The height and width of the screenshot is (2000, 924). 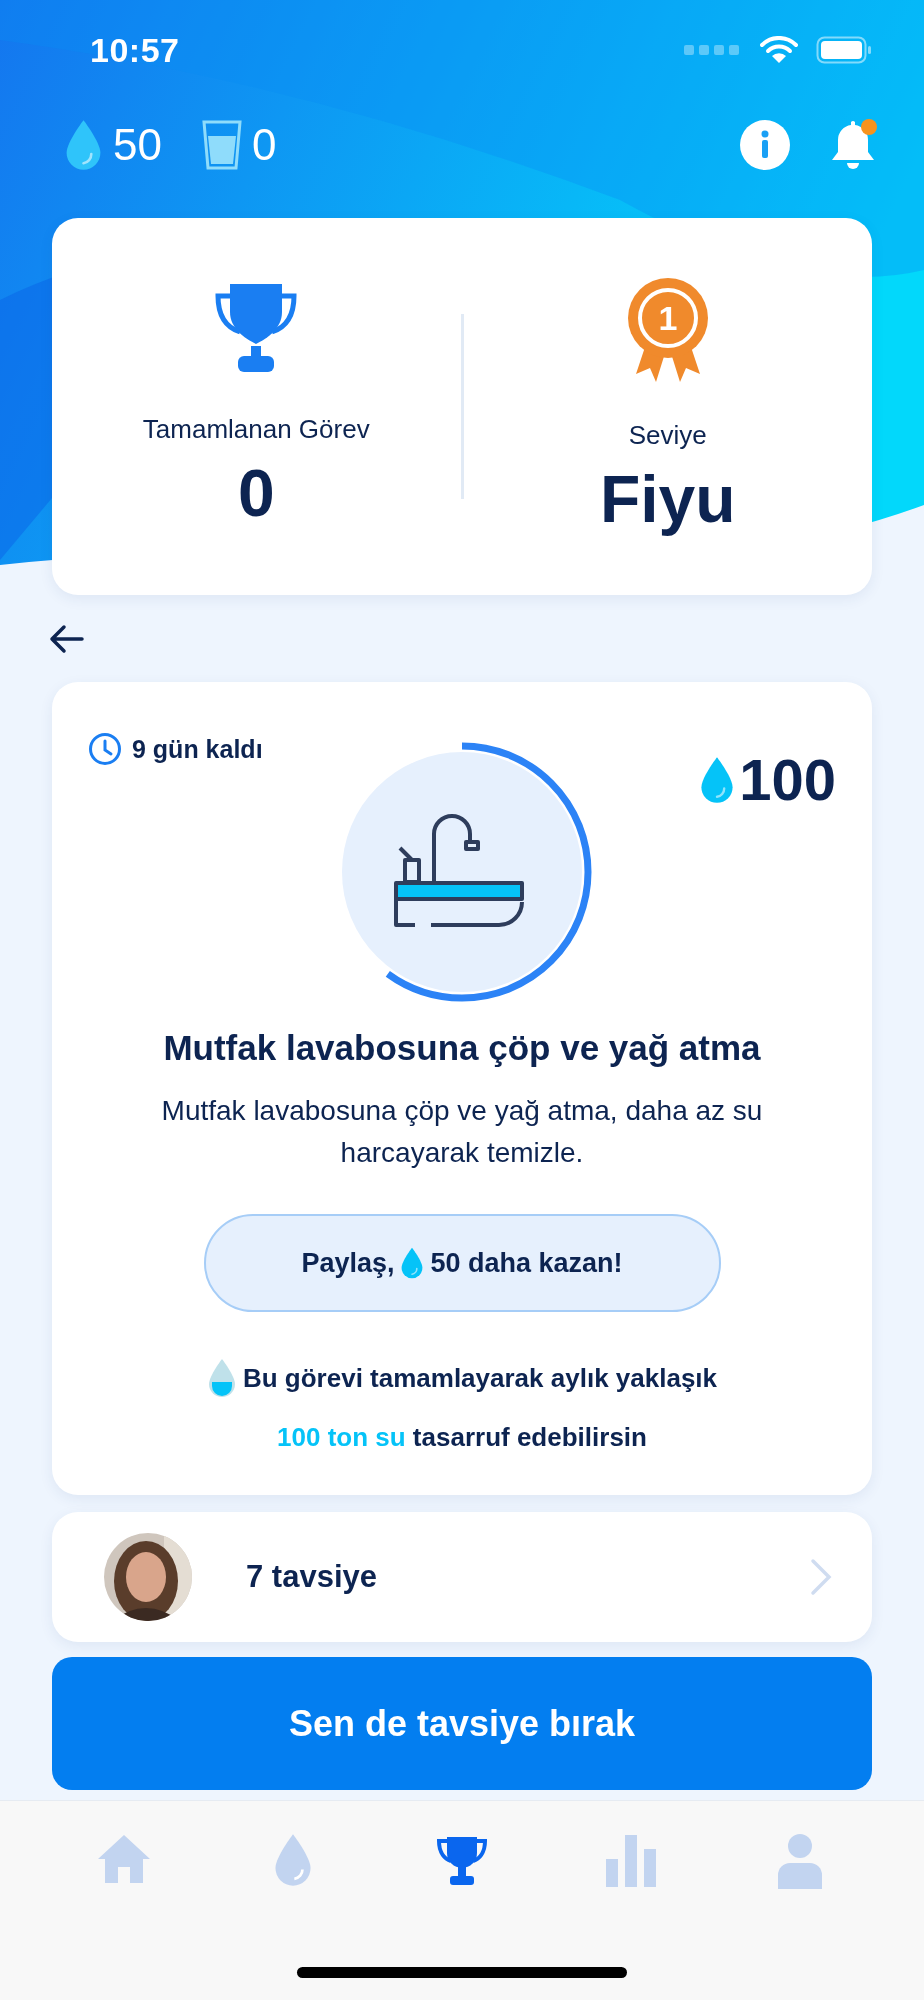 What do you see at coordinates (312, 1577) in the screenshot?
I see `reviews-count: 7 tavsiye` at bounding box center [312, 1577].